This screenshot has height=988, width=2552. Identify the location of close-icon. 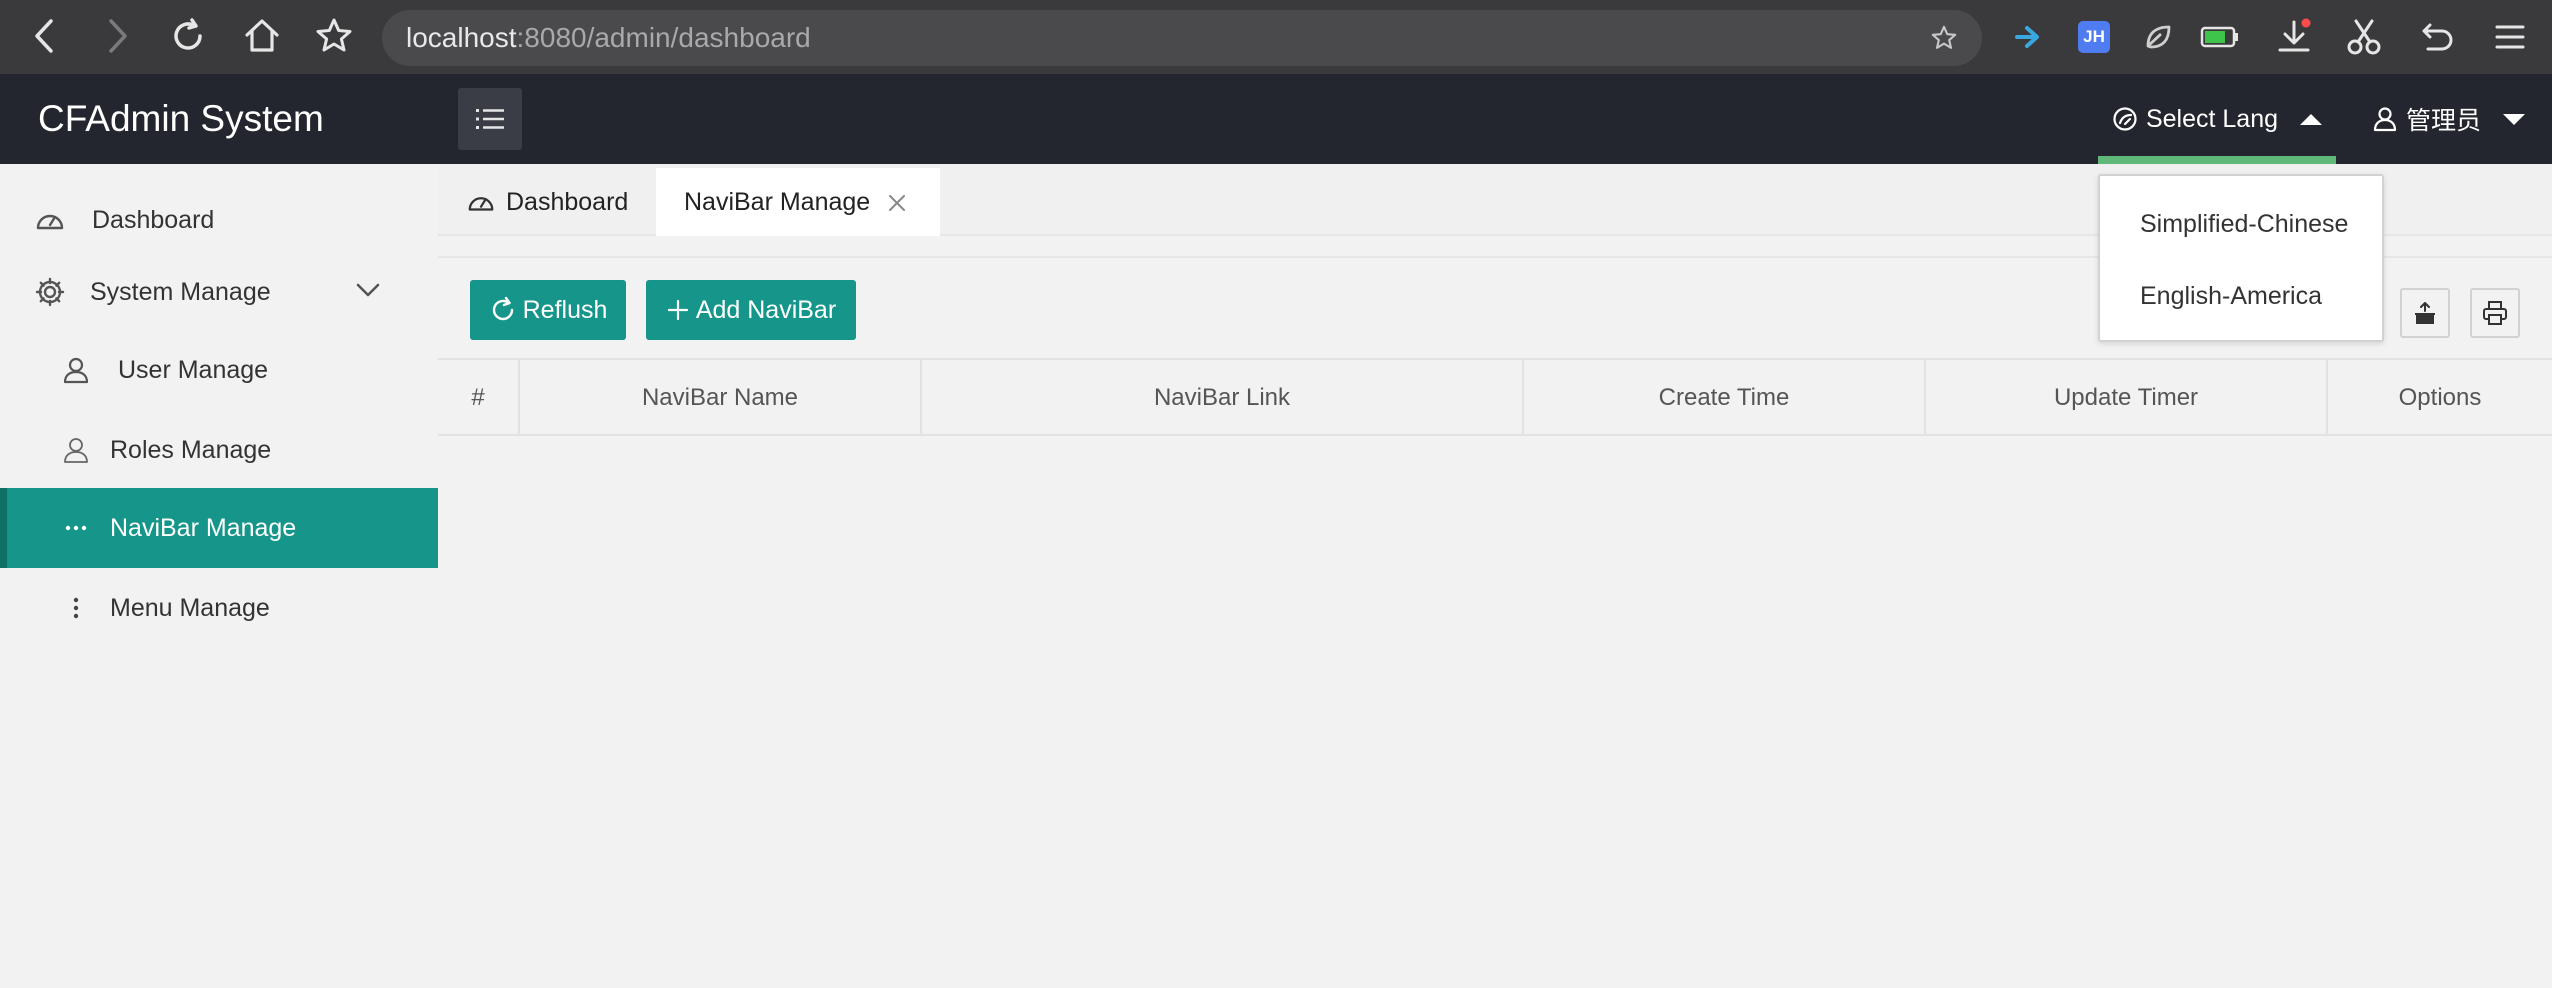
(897, 203).